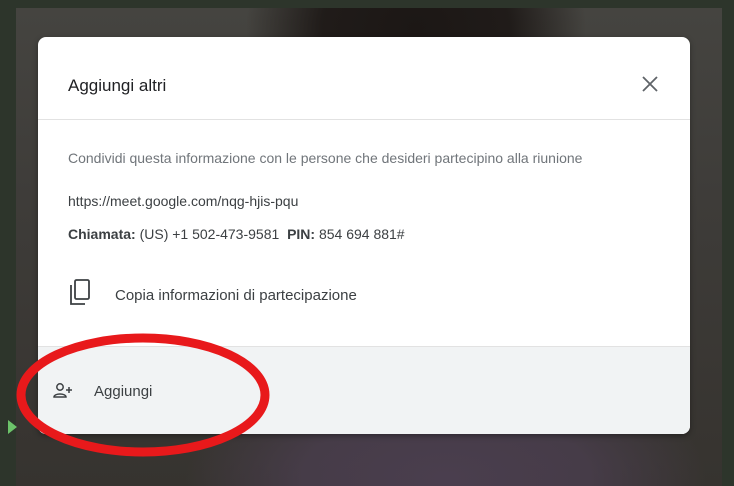 Image resolution: width=734 pixels, height=486 pixels. Describe the element at coordinates (102, 234) in the screenshot. I see `call-label: Chiamata:` at that location.